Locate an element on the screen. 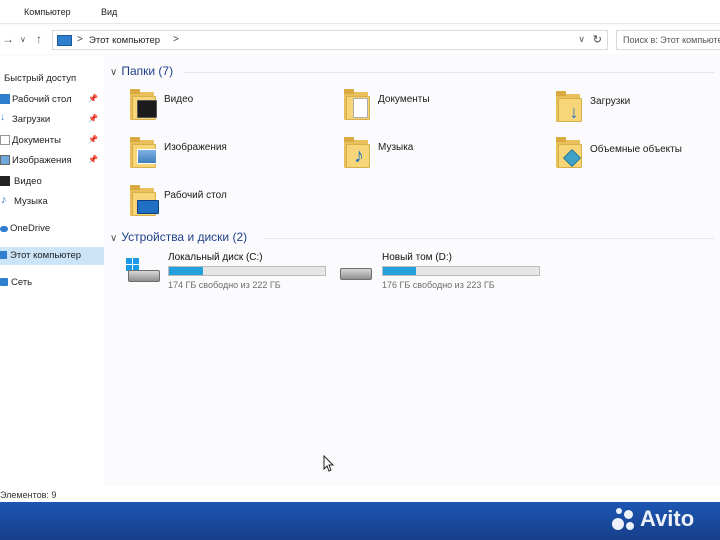  items-count: Элементов: 9 is located at coordinates (28, 495).